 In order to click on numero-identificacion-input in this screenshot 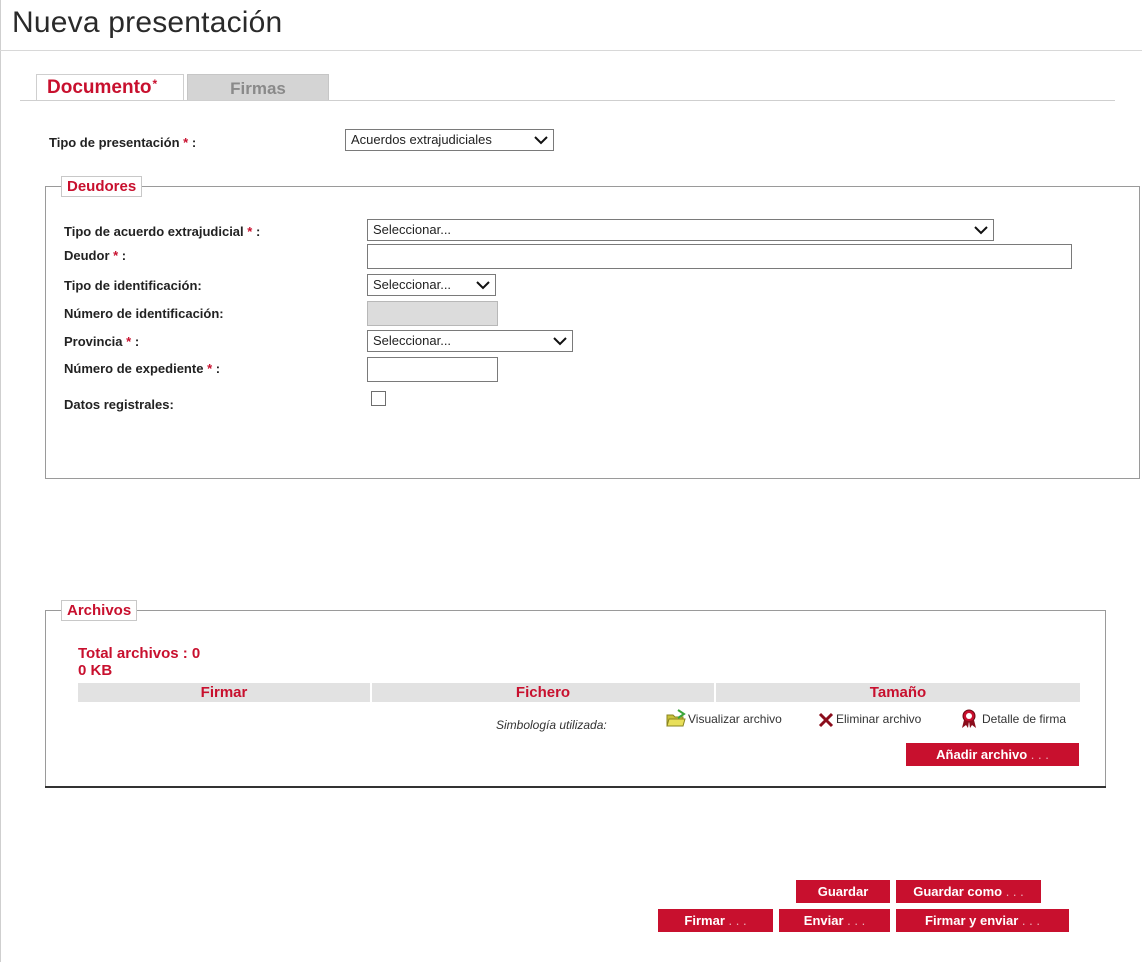, I will do `click(432, 313)`.